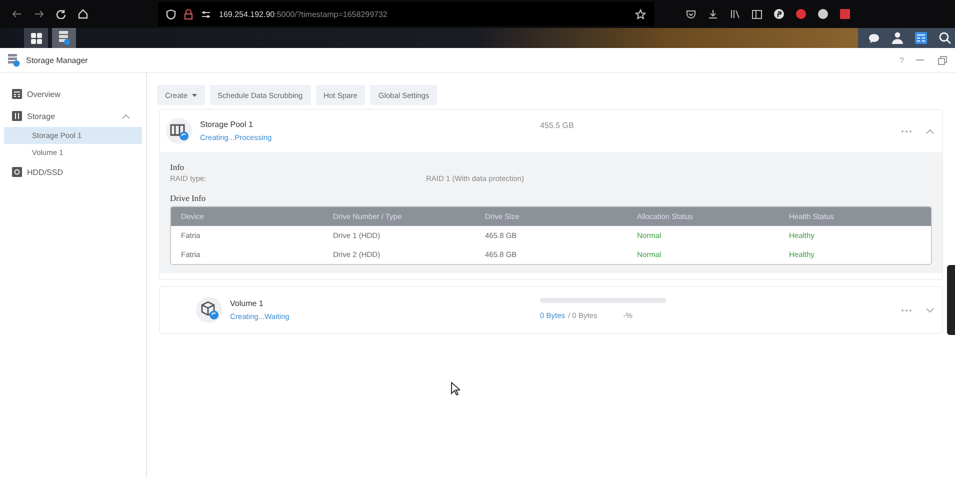 Image resolution: width=955 pixels, height=477 pixels. What do you see at coordinates (902, 60) in the screenshot?
I see `help-button: ?` at bounding box center [902, 60].